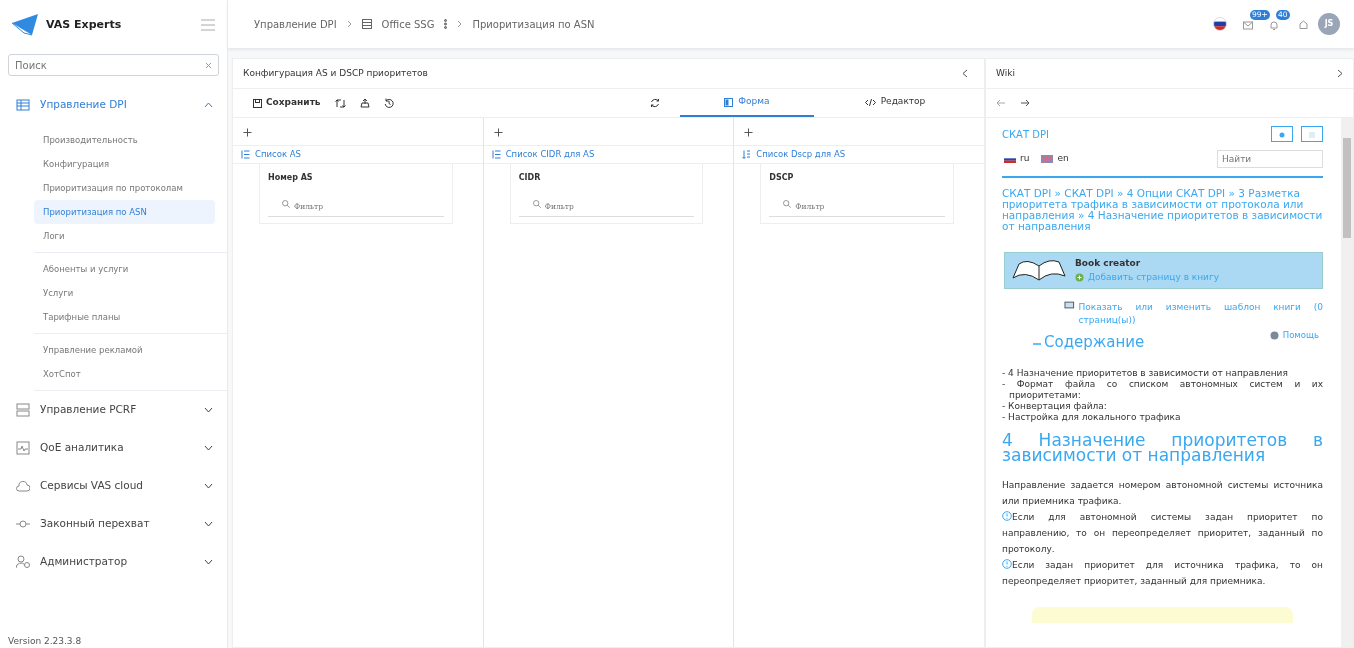 This screenshot has height=648, width=1354. Describe the element at coordinates (208, 65) in the screenshot. I see `clear-icon` at that location.